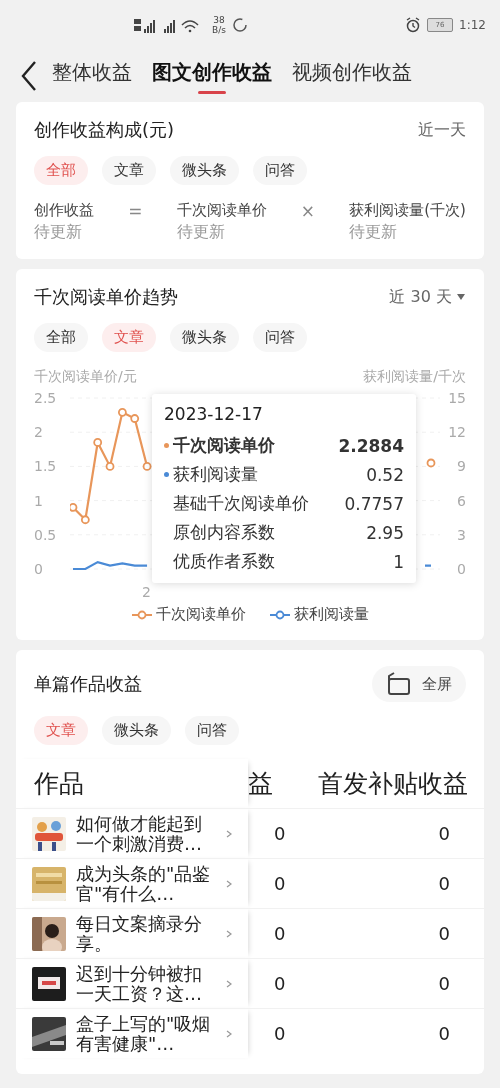  I want to click on legend-label: 获利阅读量, so click(331, 614).